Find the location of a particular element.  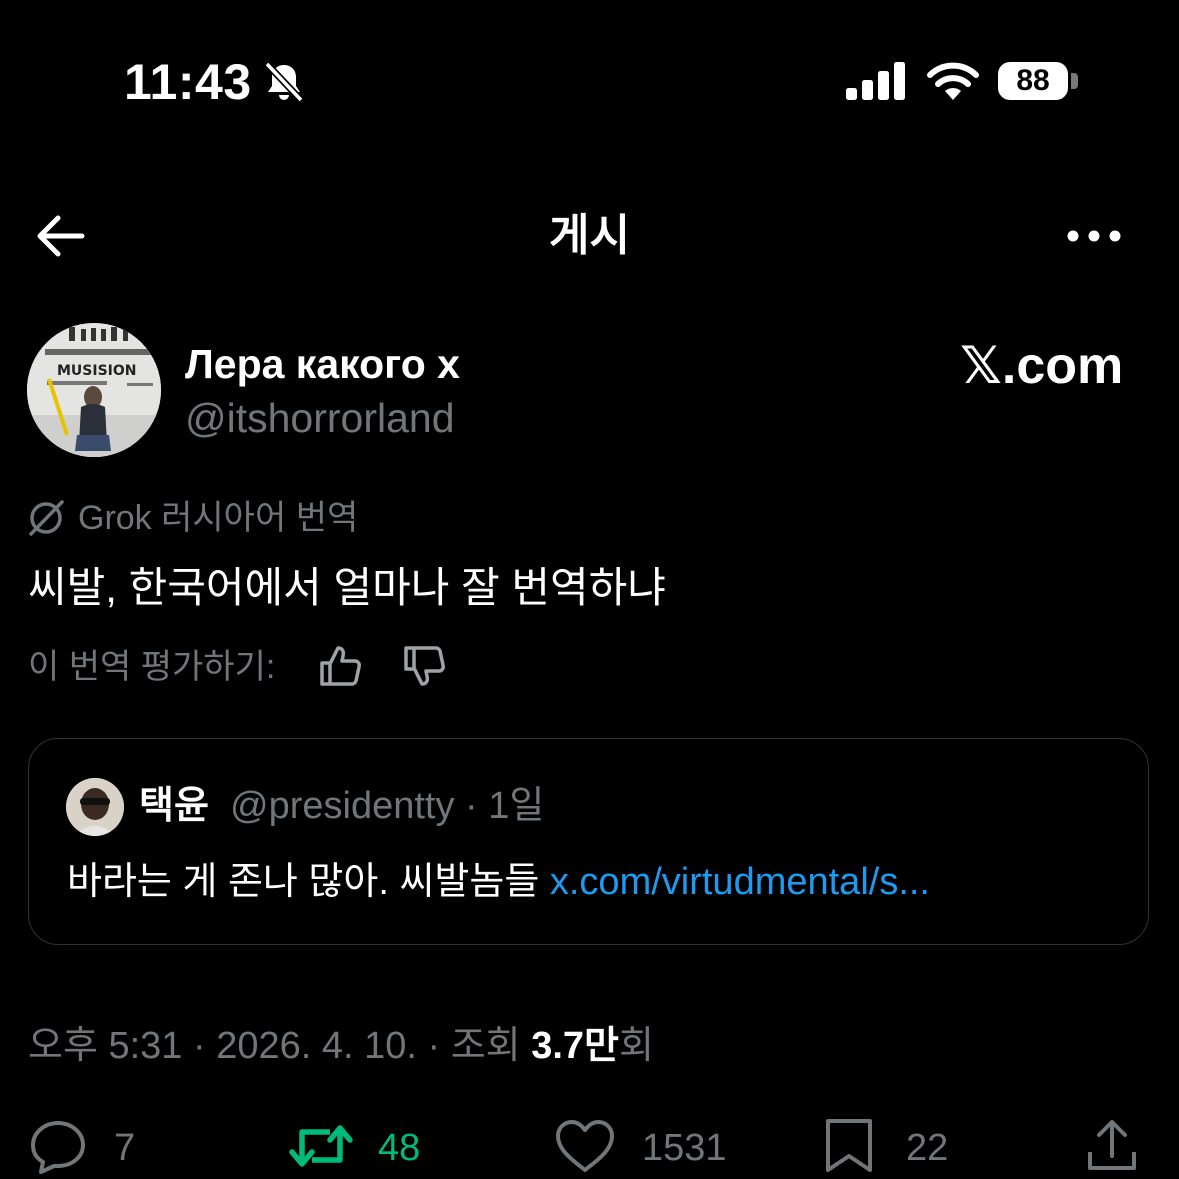

more-horizontal-icon is located at coordinates (1094, 236).